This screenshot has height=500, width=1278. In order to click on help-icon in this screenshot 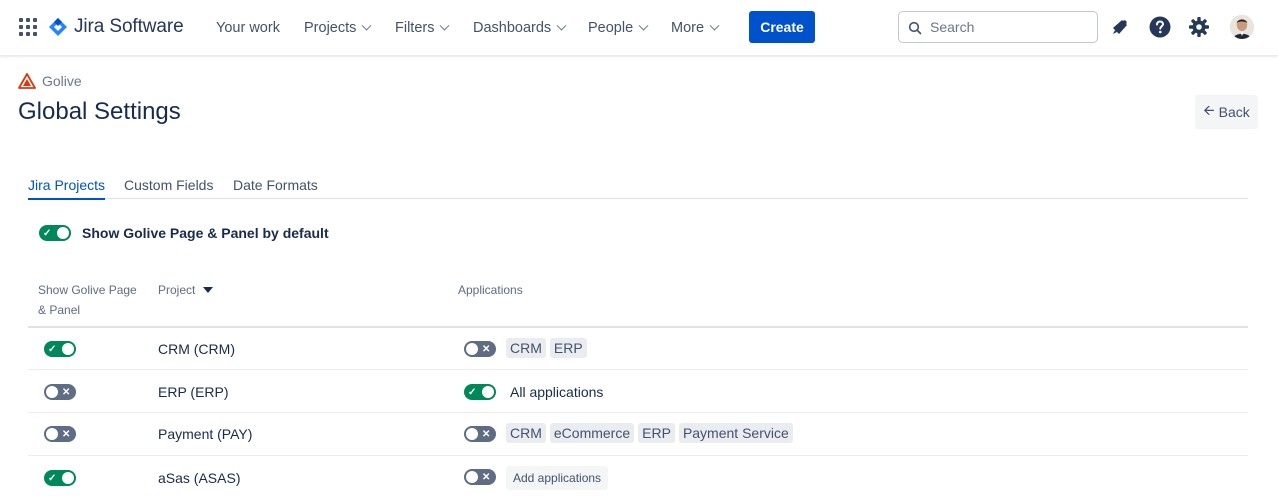, I will do `click(1160, 27)`.